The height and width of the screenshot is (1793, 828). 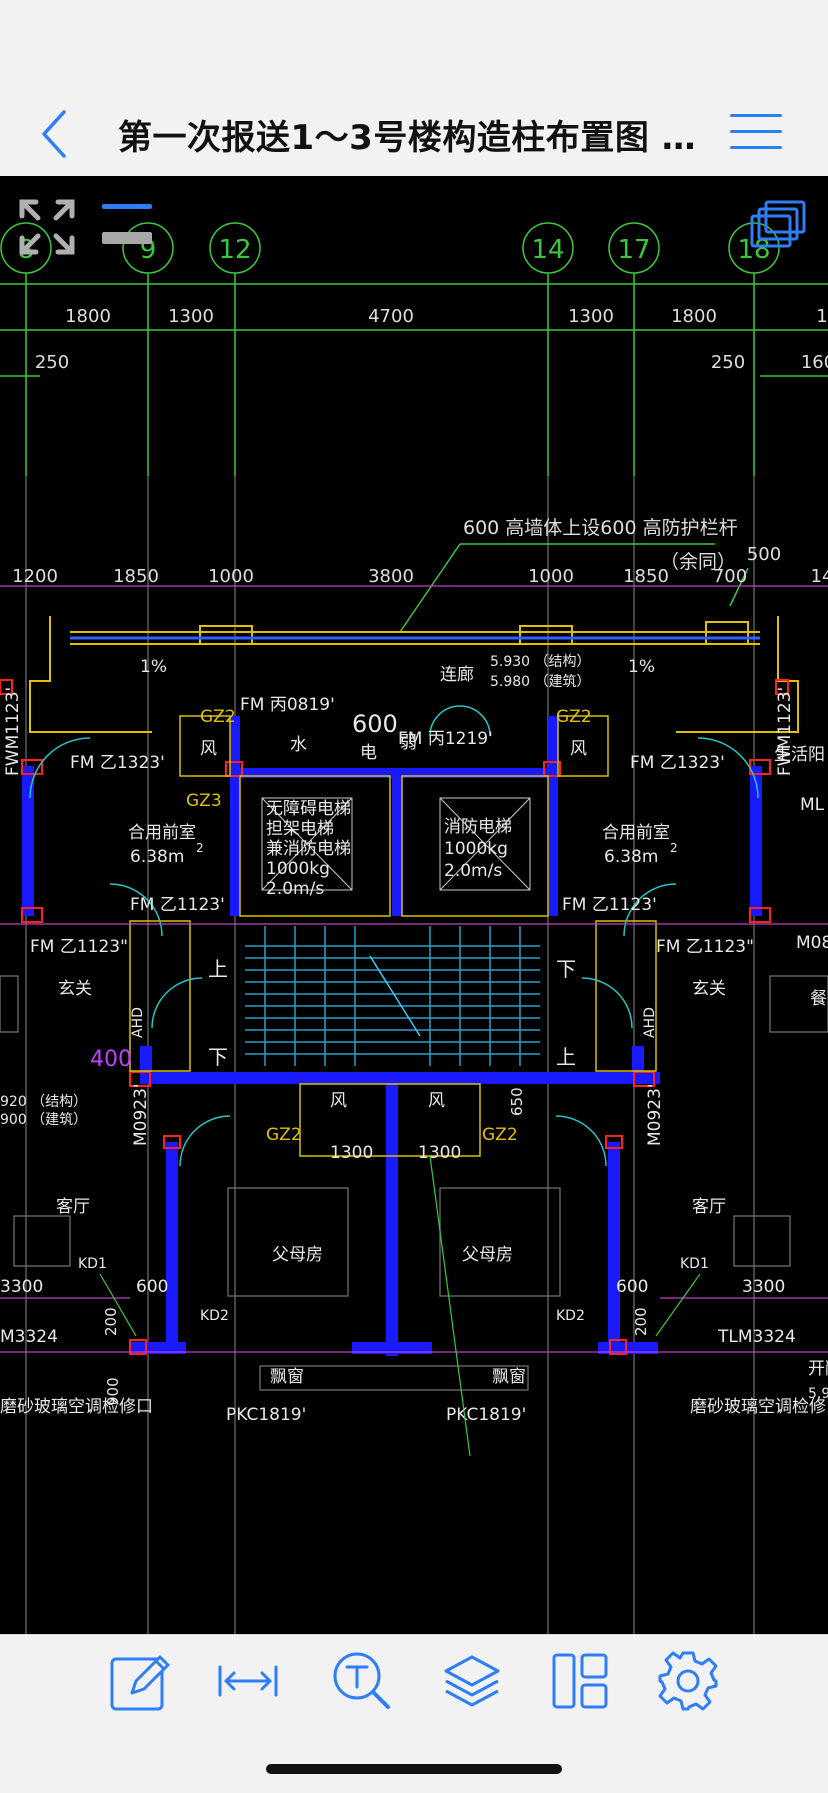 I want to click on measure-tool-button, so click(x=248, y=1681).